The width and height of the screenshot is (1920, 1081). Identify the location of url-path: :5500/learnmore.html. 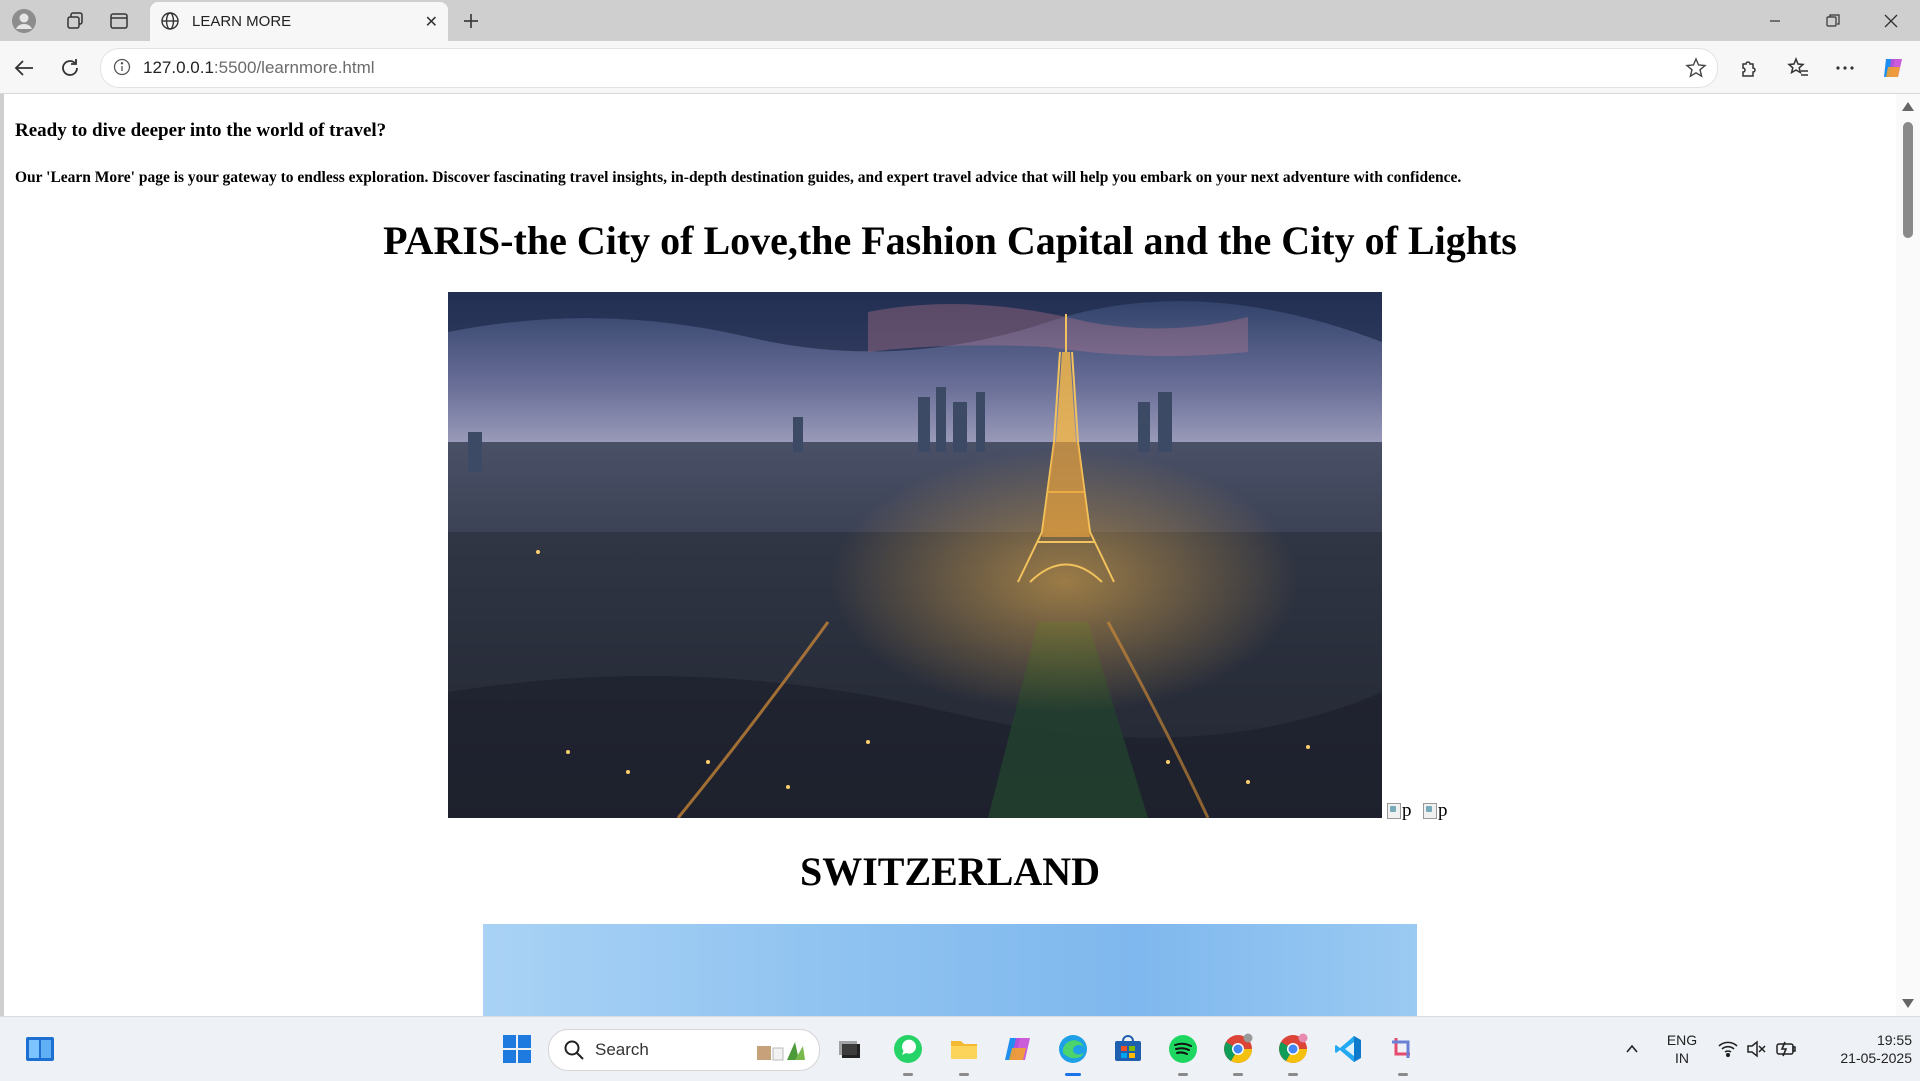
(294, 67).